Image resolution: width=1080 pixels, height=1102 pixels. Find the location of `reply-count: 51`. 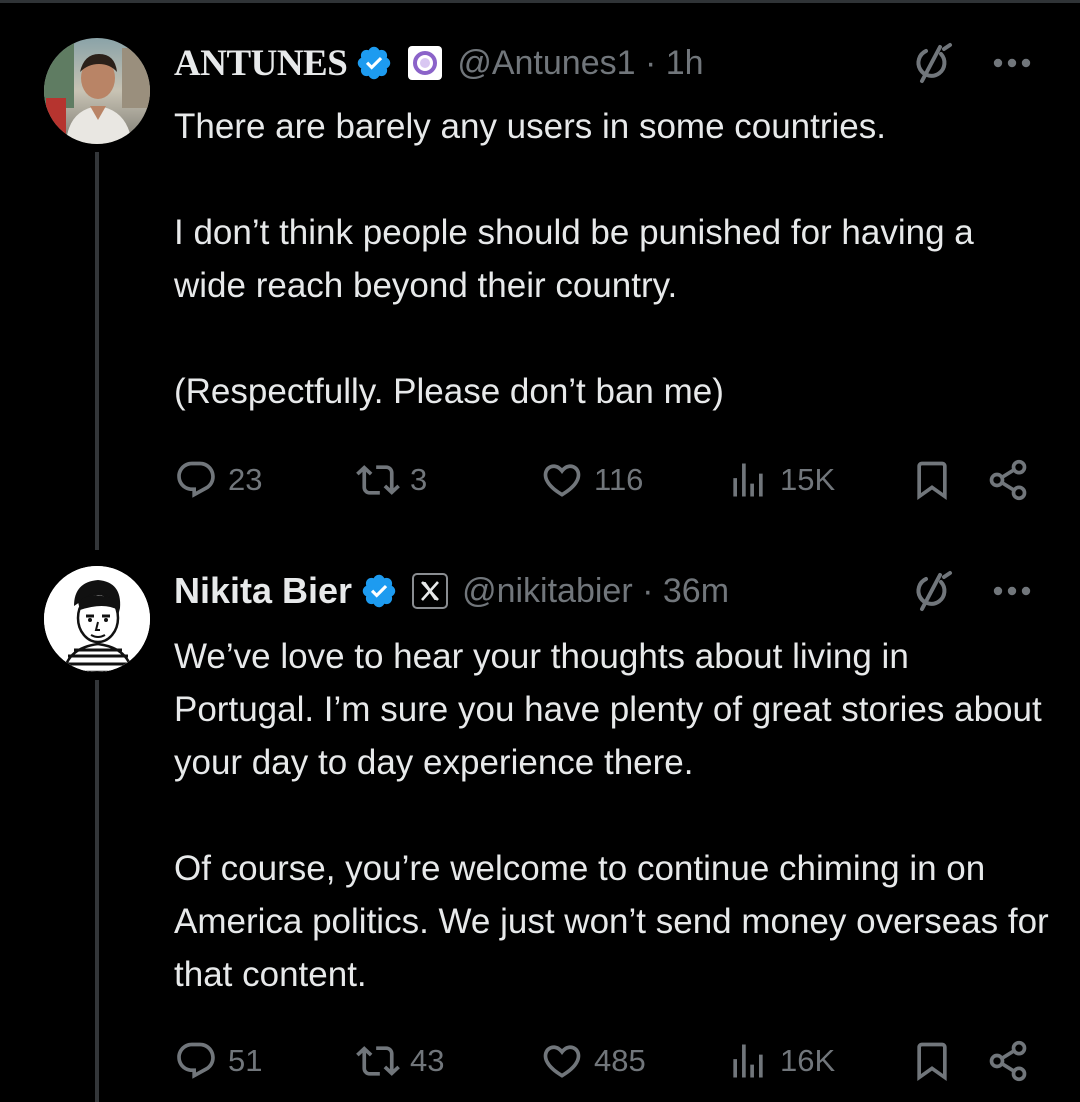

reply-count: 51 is located at coordinates (245, 1060).